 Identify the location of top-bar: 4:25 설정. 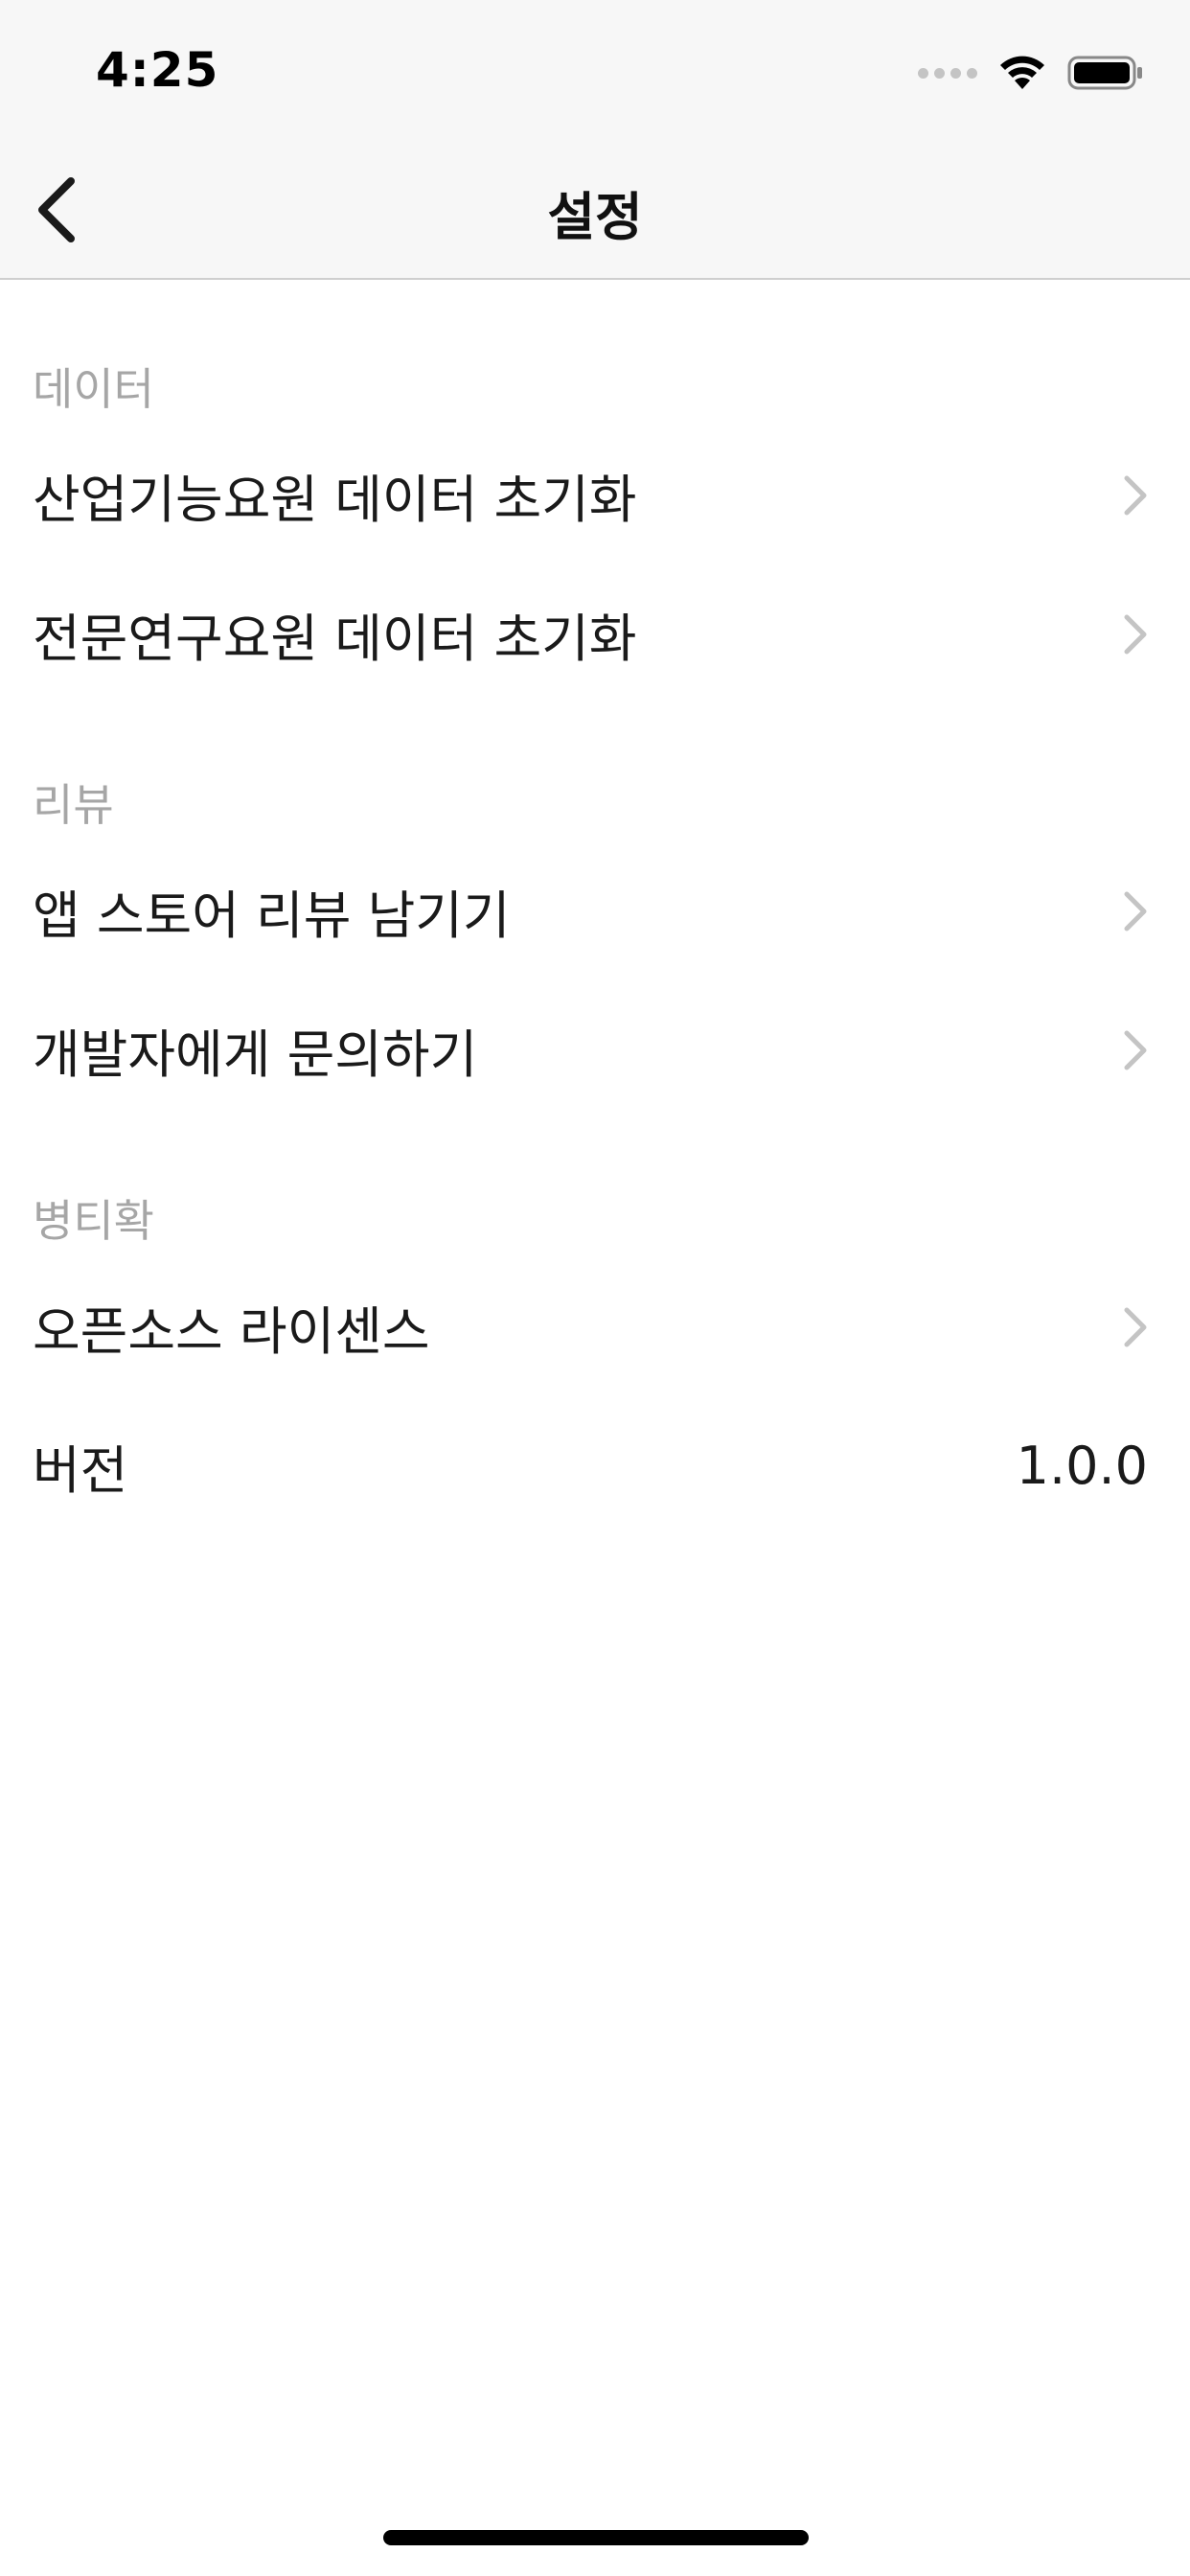
(595, 140).